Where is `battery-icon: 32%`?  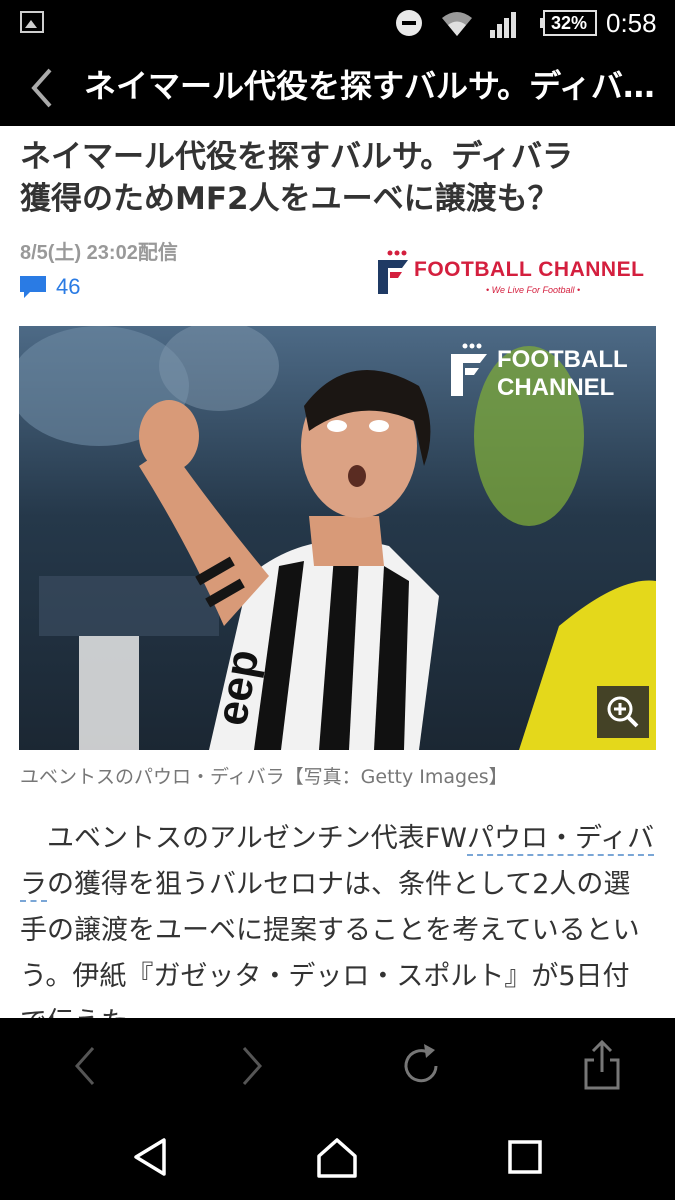 battery-icon: 32% is located at coordinates (569, 23).